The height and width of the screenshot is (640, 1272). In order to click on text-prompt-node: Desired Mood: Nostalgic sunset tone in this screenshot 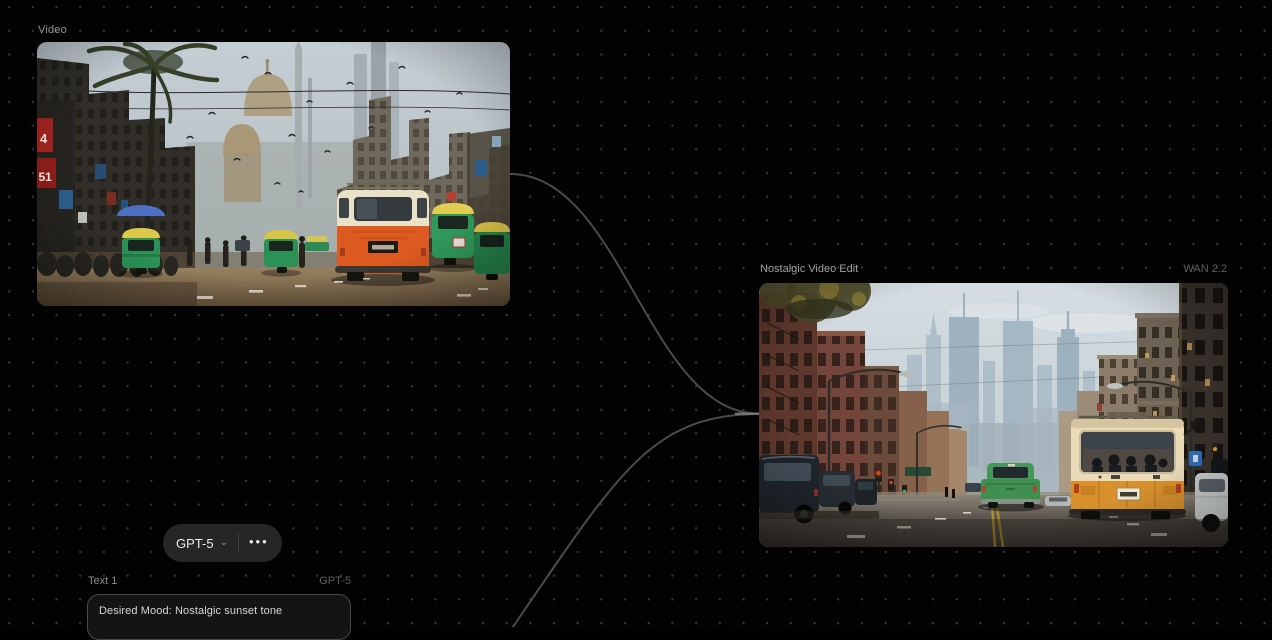, I will do `click(219, 617)`.